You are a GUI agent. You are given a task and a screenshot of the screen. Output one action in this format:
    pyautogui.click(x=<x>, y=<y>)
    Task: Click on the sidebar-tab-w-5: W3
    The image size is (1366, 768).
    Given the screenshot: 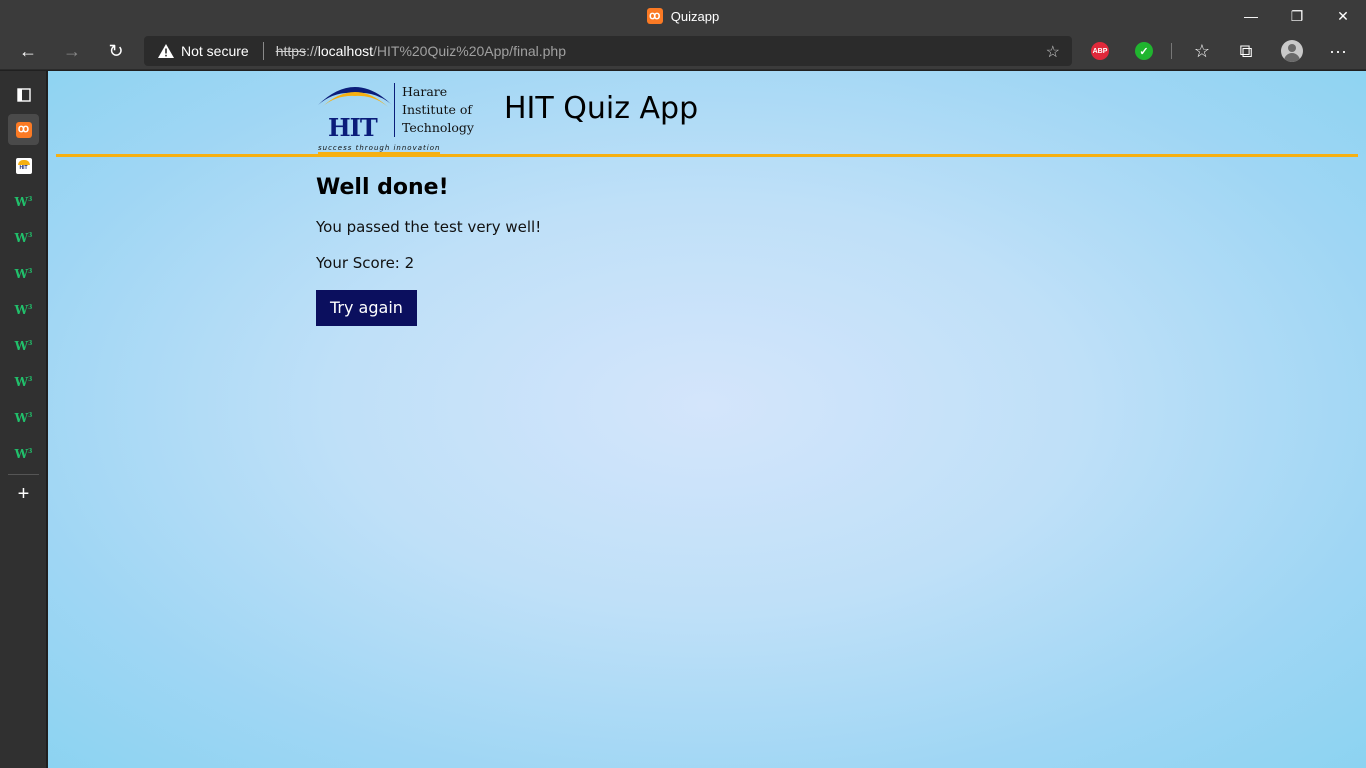 What is the action you would take?
    pyautogui.click(x=23, y=345)
    